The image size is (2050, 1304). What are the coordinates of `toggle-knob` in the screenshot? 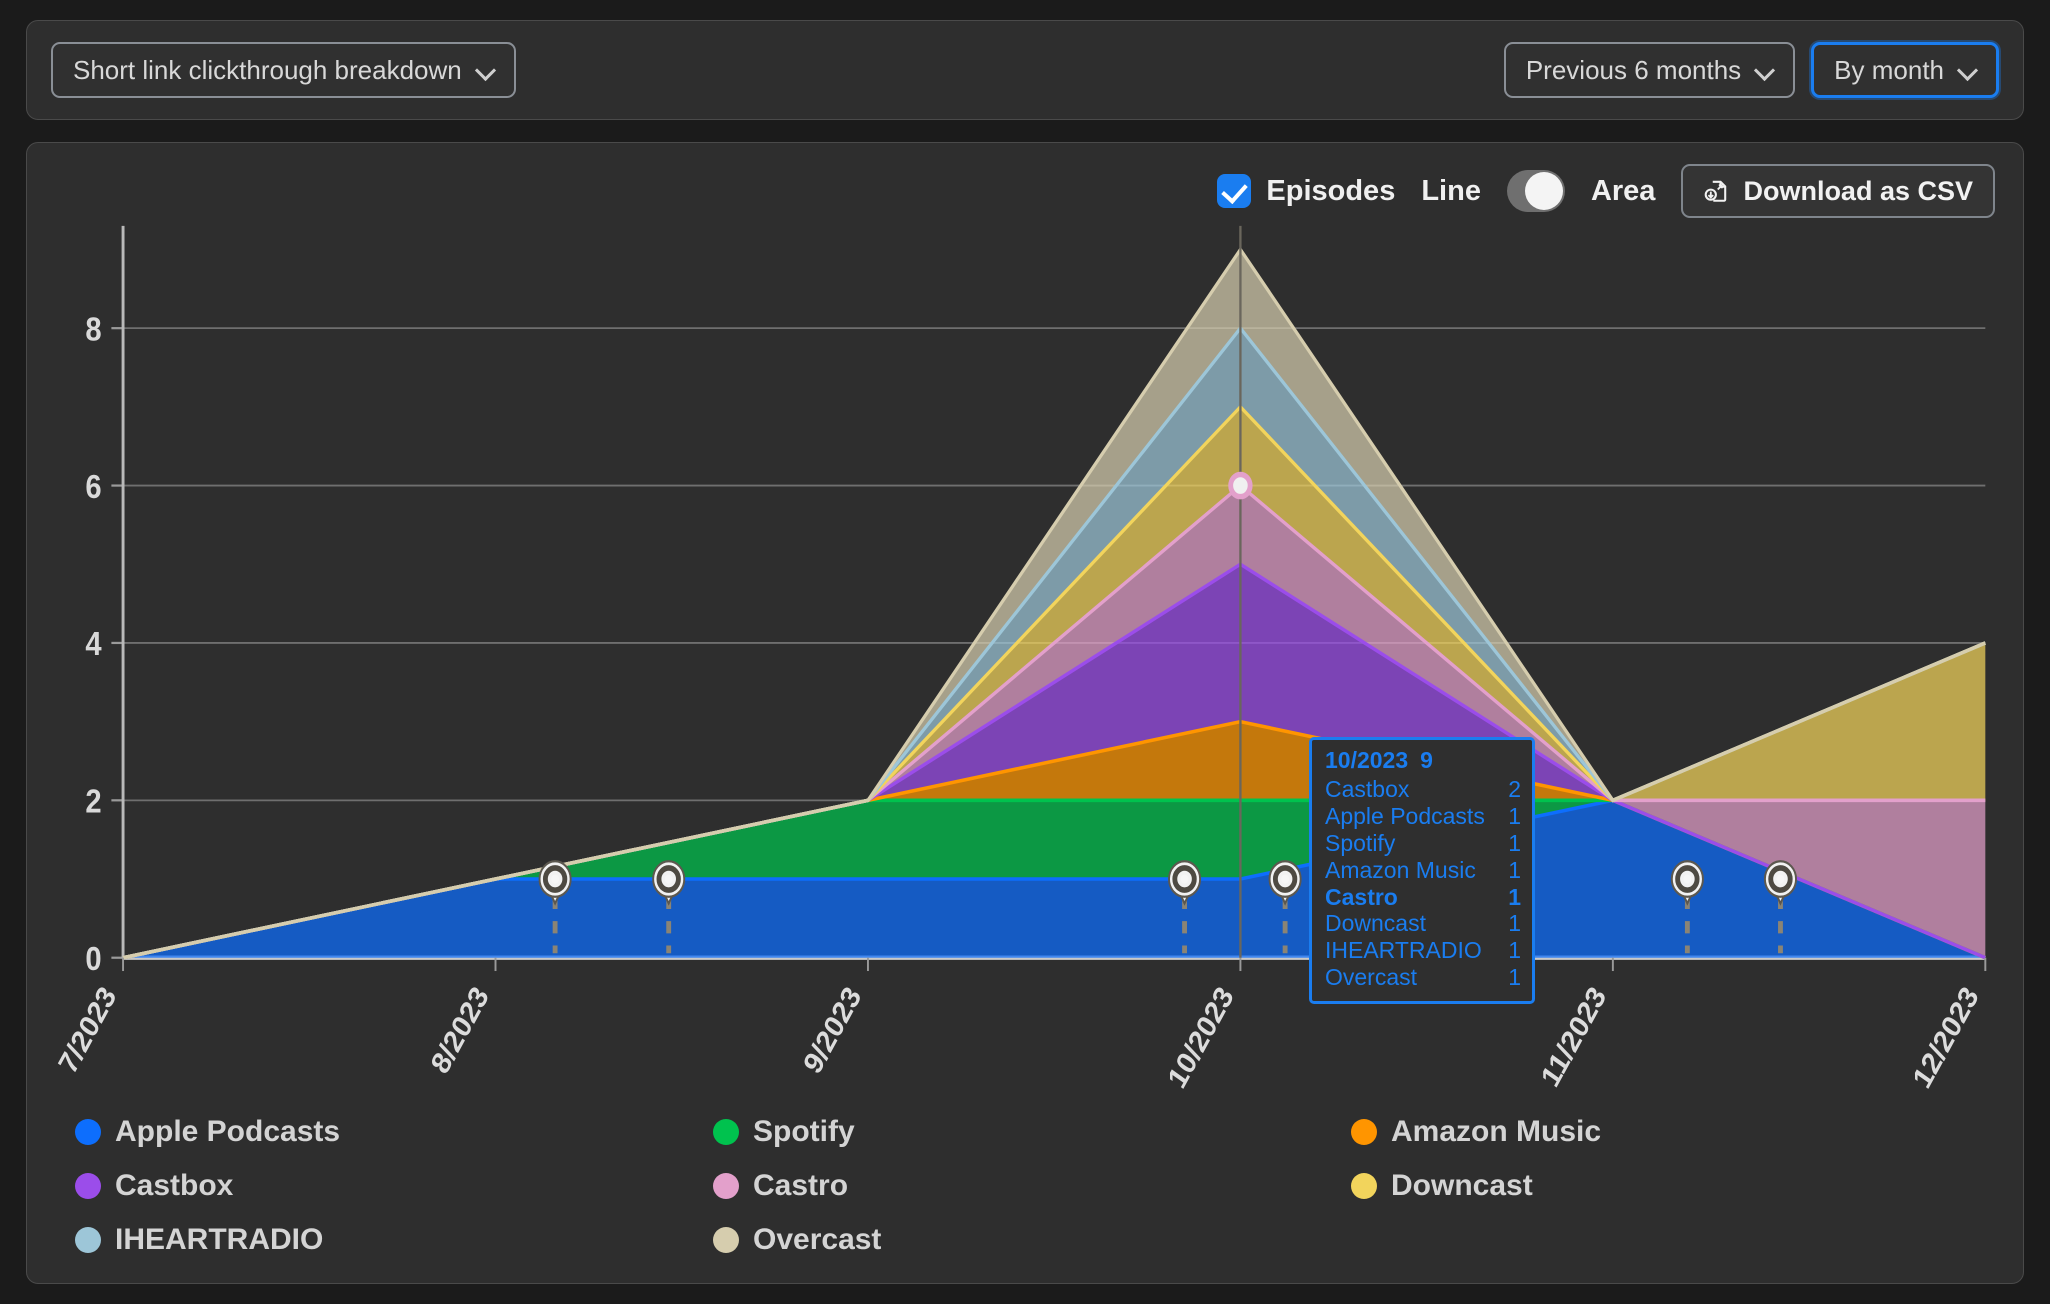 It's located at (1543, 191).